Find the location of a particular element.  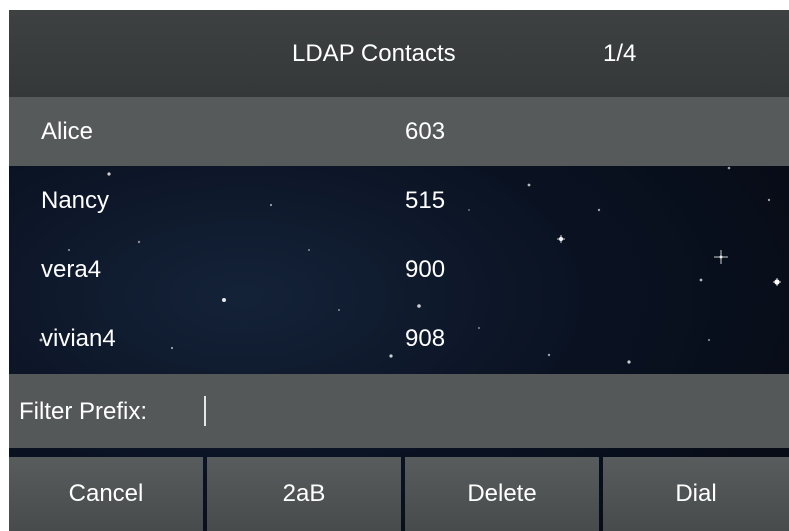

contact-row-nancy: Nancy 515 is located at coordinates (399, 200).